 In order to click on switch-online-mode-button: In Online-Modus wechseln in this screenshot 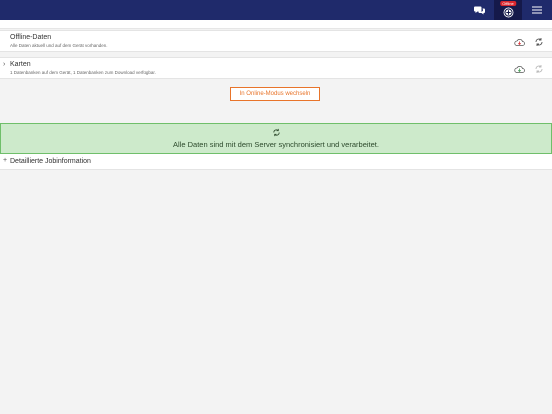, I will do `click(275, 94)`.